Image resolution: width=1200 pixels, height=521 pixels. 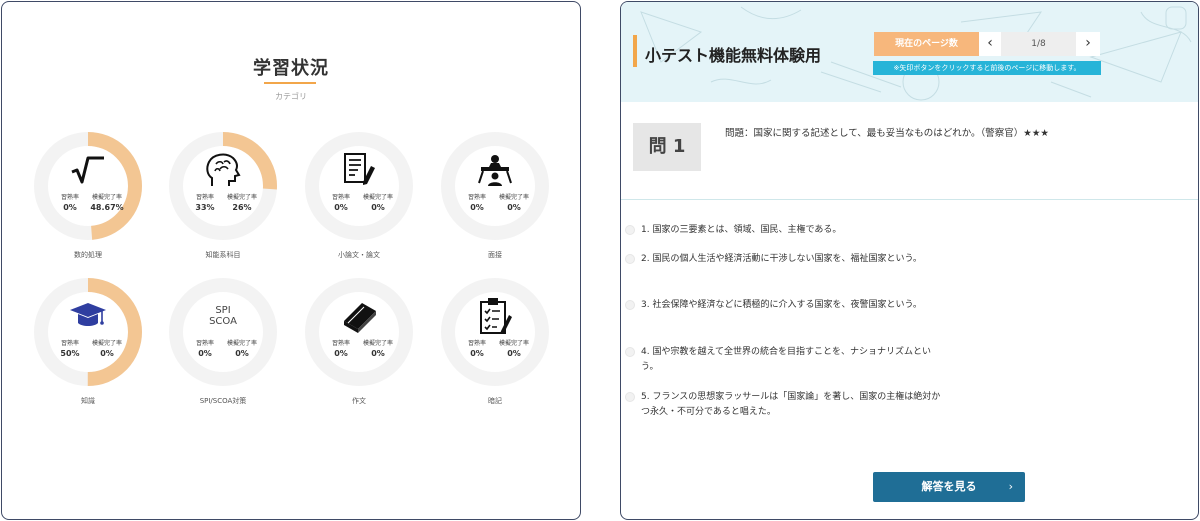 I want to click on category-name: SPI/SCOA対策, so click(x=223, y=401).